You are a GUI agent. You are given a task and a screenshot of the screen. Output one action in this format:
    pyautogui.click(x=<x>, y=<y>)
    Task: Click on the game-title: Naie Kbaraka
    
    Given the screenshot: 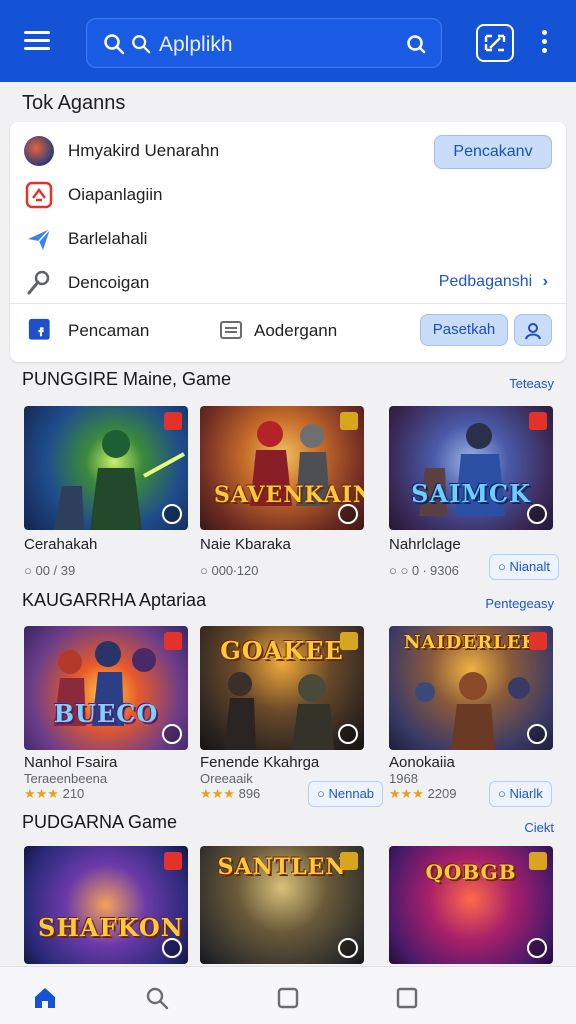 What is the action you would take?
    pyautogui.click(x=245, y=544)
    